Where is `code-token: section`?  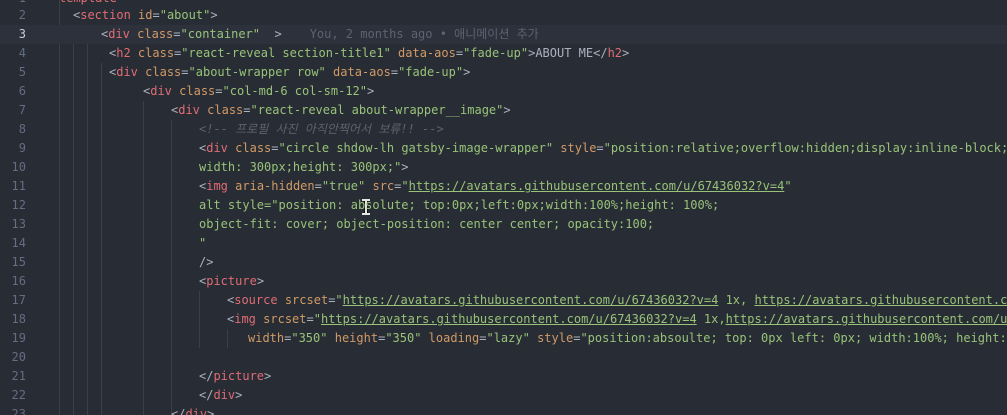 code-token: section is located at coordinates (105, 15).